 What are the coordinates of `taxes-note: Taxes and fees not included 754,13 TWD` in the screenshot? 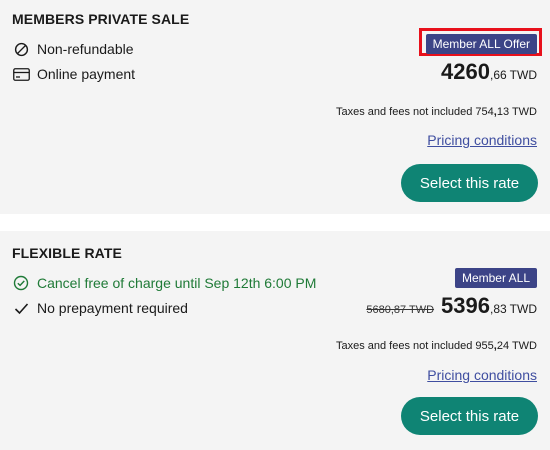 It's located at (436, 112).